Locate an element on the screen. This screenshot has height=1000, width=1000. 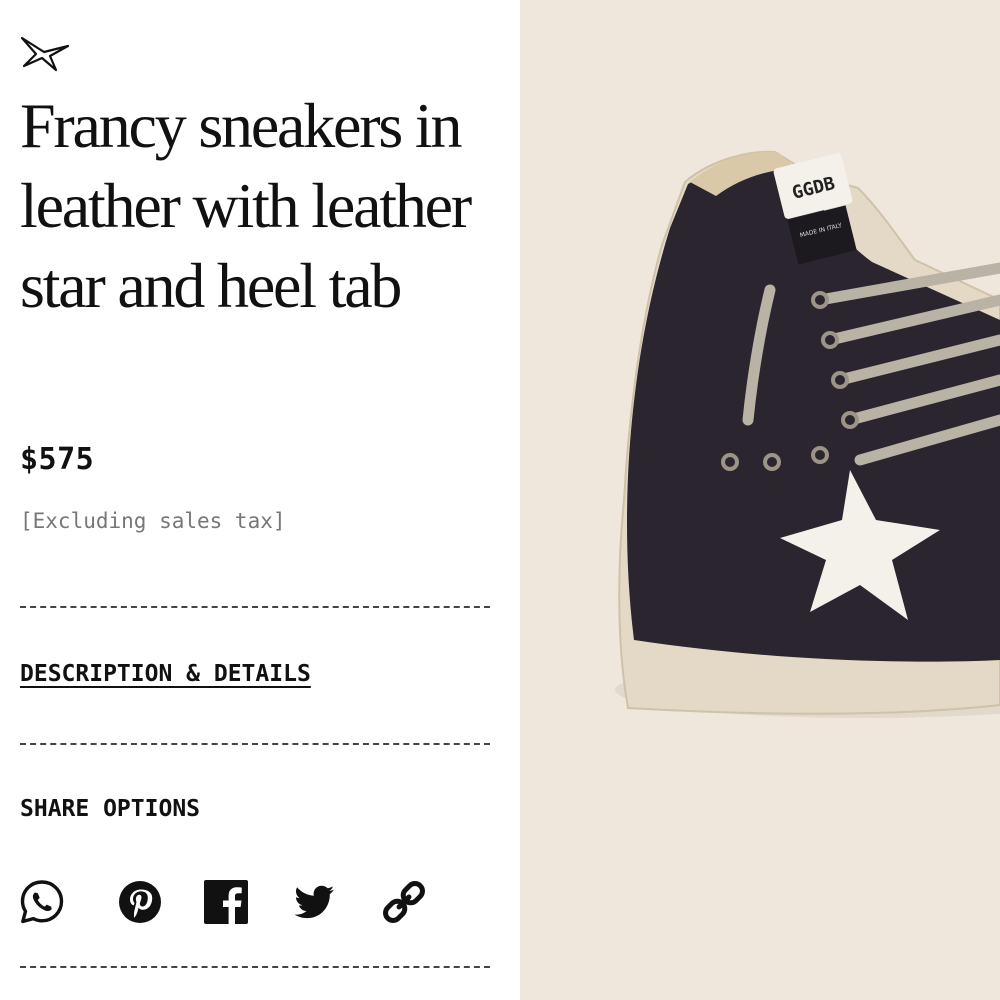
description-details-link: DESCRIPTION & DETAILS is located at coordinates (165, 674).